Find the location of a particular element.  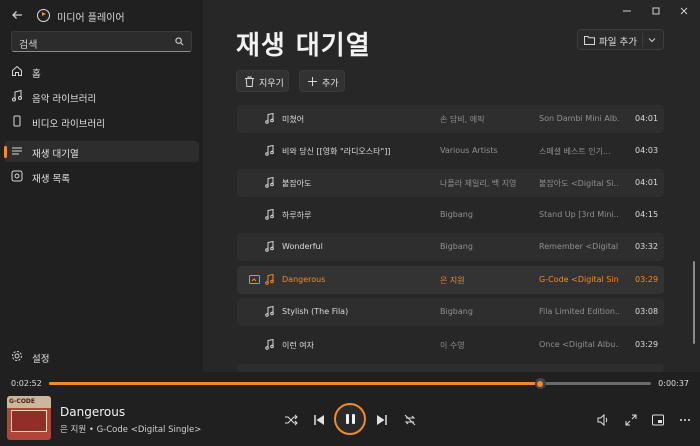

maximize-icon is located at coordinates (656, 11).